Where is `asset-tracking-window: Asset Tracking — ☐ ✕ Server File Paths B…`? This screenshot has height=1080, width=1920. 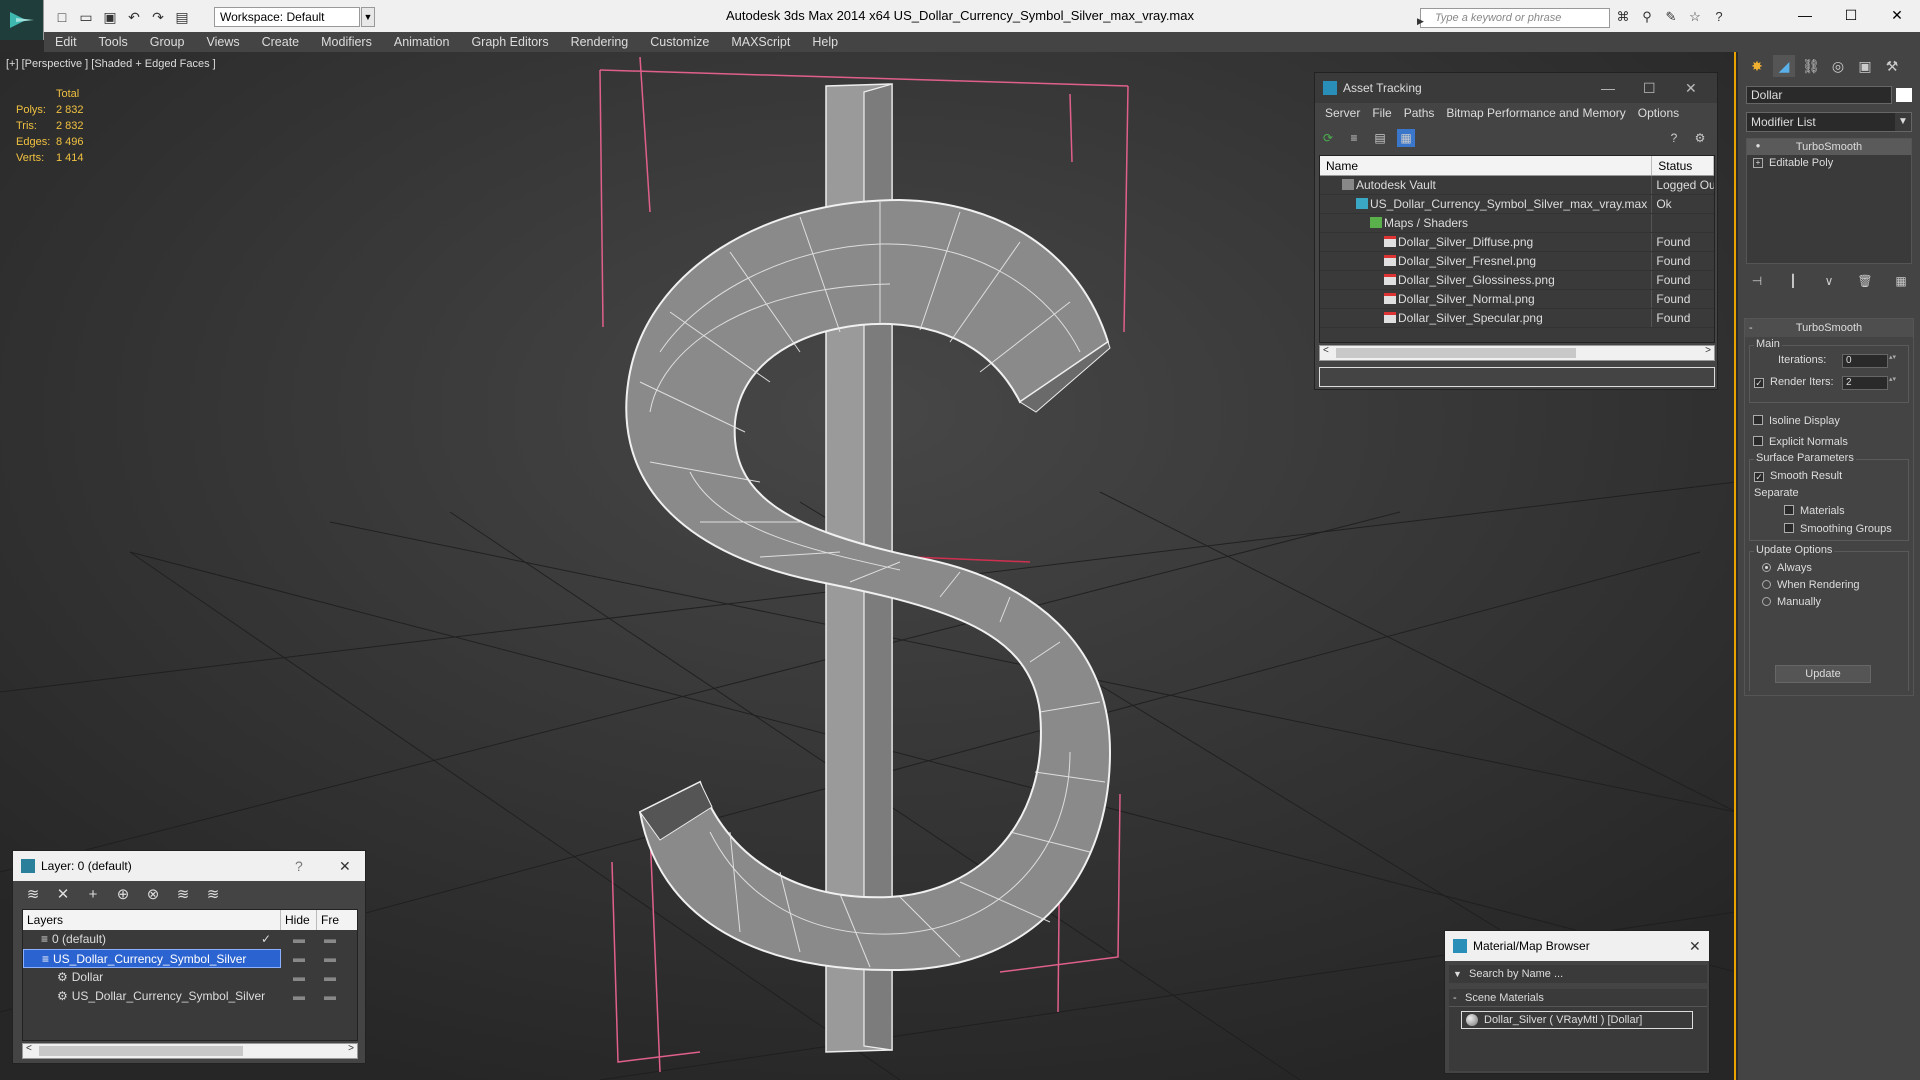 asset-tracking-window: Asset Tracking — ☐ ✕ Server File Paths B… is located at coordinates (1516, 231).